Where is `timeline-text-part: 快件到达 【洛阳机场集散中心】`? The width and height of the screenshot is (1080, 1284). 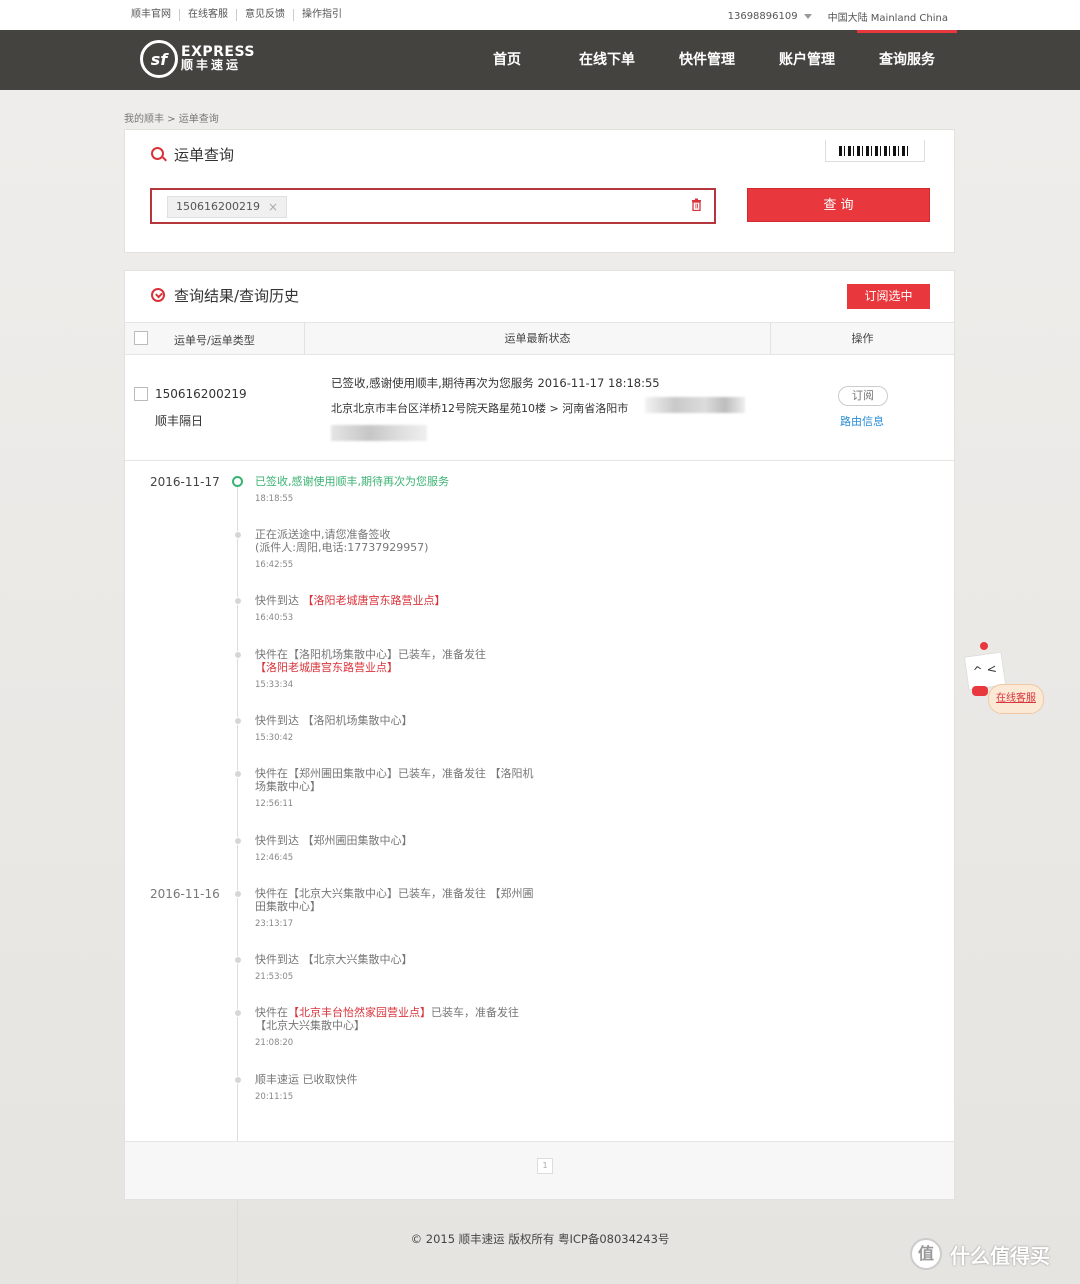 timeline-text-part: 快件到达 【洛阳机场集散中心】 is located at coordinates (334, 720).